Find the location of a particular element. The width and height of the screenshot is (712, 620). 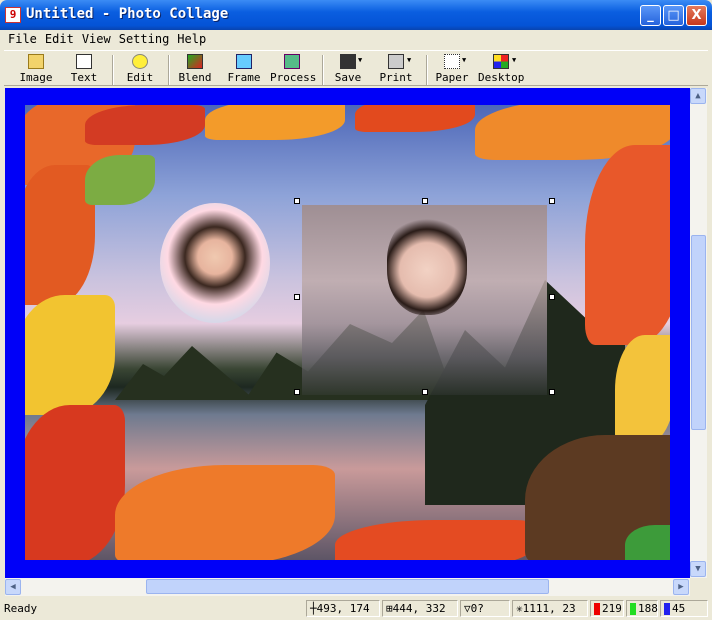

minimize-button: _ is located at coordinates (650, 15).